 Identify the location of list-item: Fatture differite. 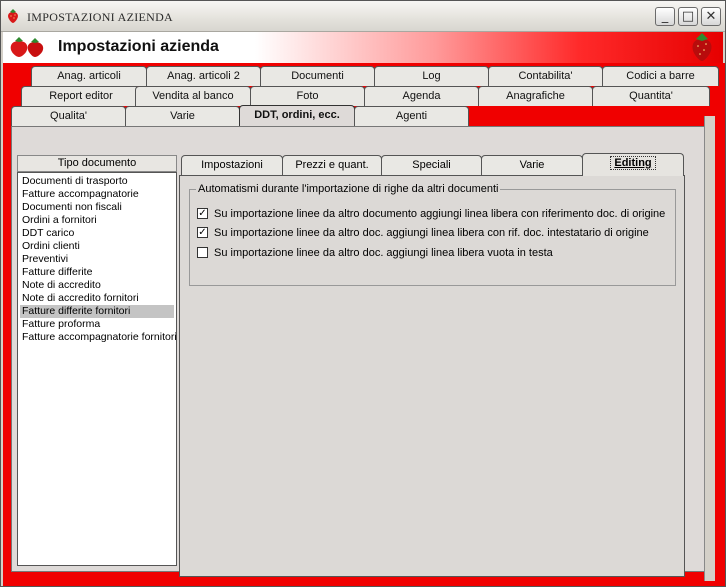
(97, 272).